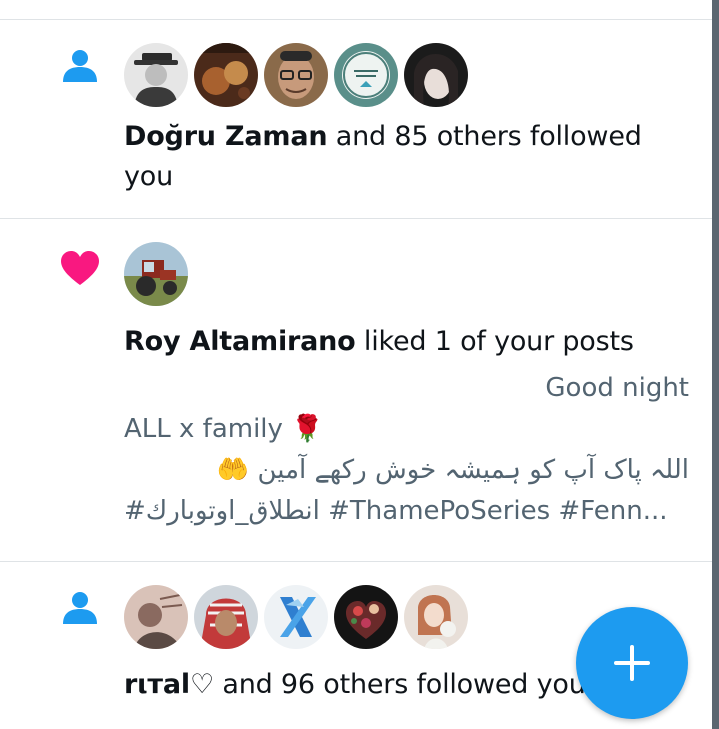  What do you see at coordinates (226, 617) in the screenshot?
I see `avatar-keffiyeh-man` at bounding box center [226, 617].